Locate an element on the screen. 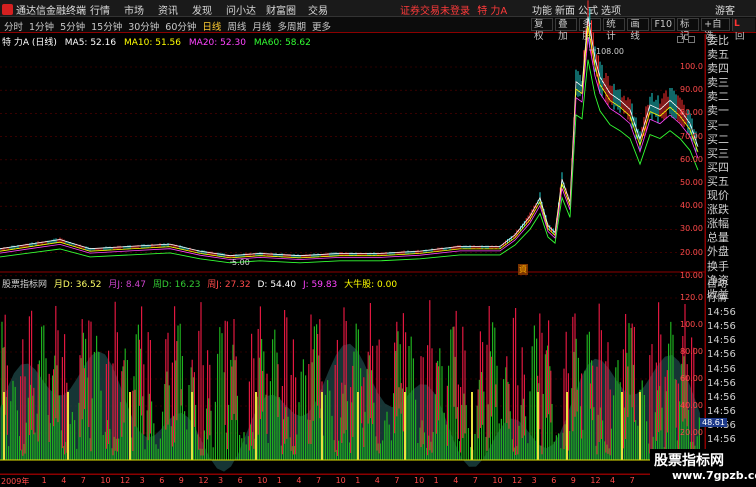 This screenshot has height=487, width=756. quote-field-12: 涨跌 is located at coordinates (718, 210).